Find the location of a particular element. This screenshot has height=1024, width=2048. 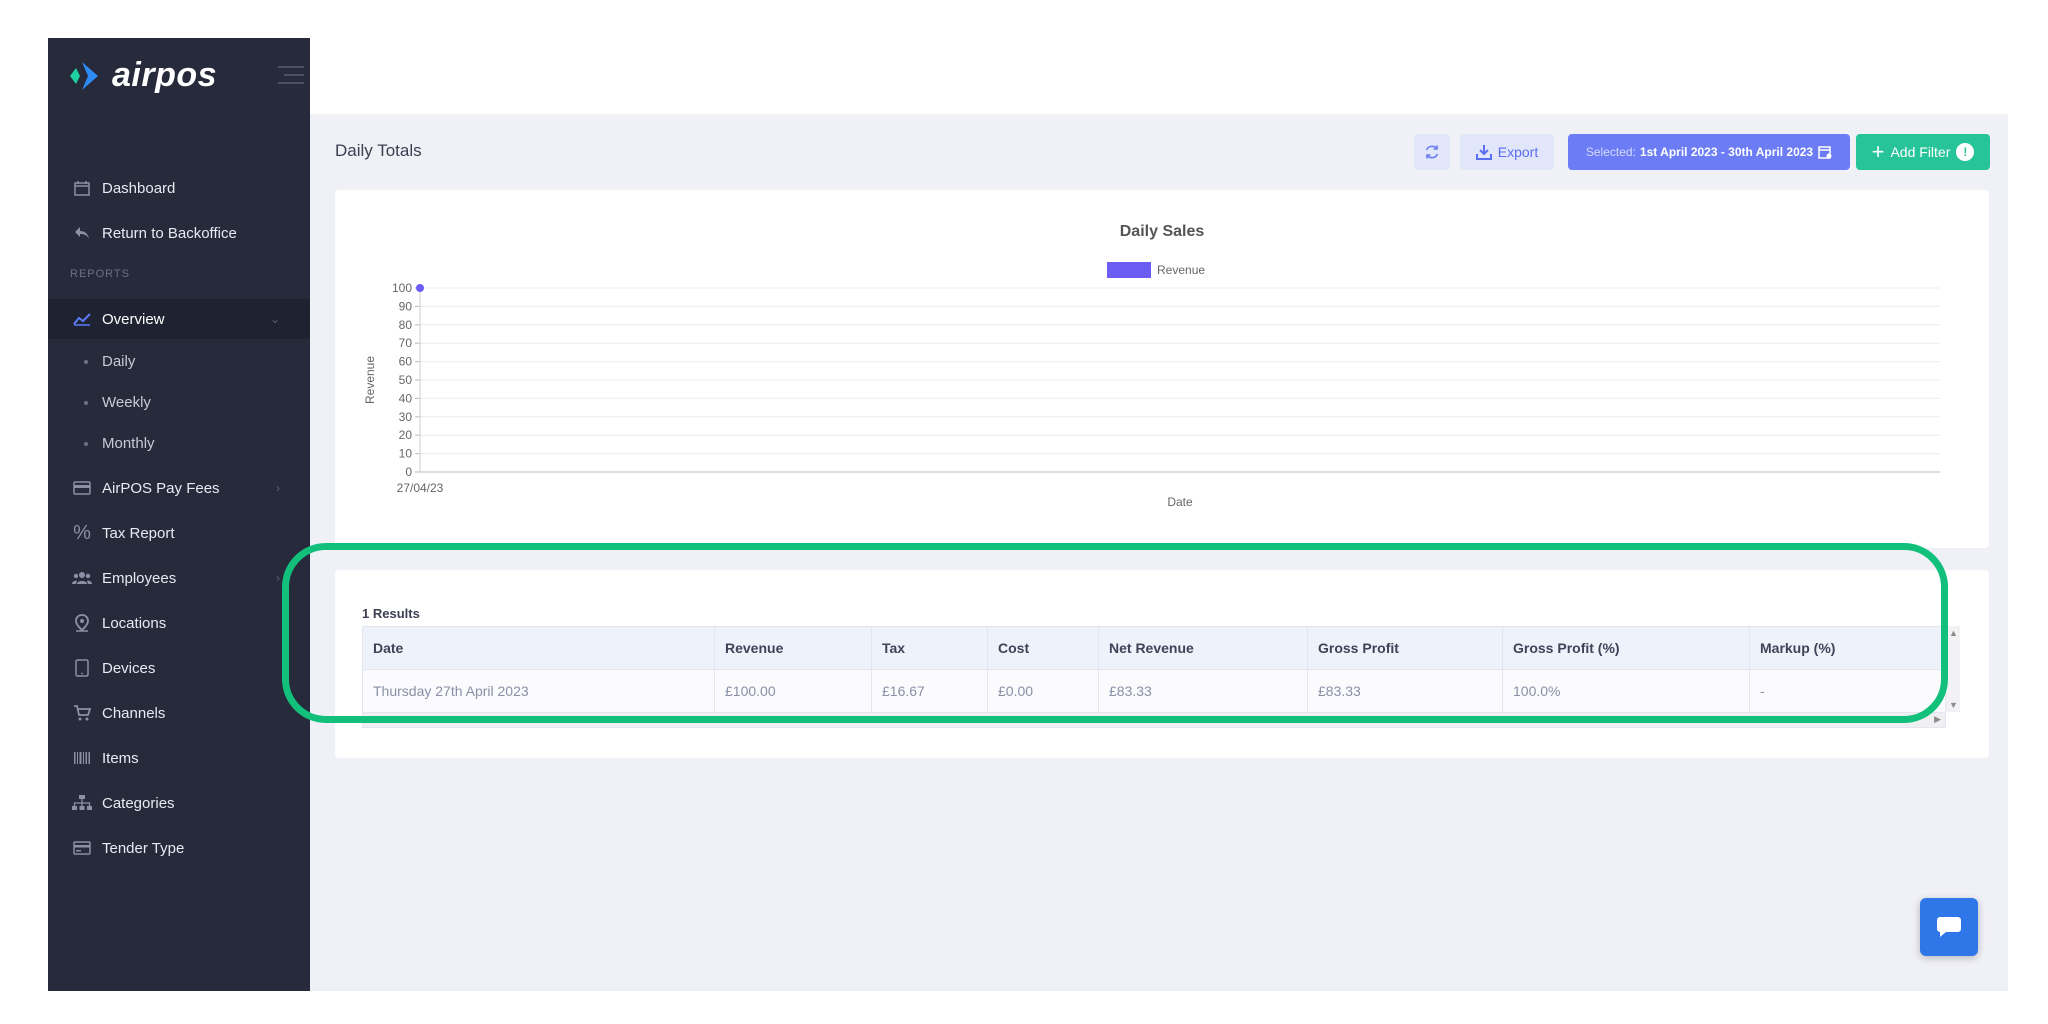

cart-icon is located at coordinates (82, 713).